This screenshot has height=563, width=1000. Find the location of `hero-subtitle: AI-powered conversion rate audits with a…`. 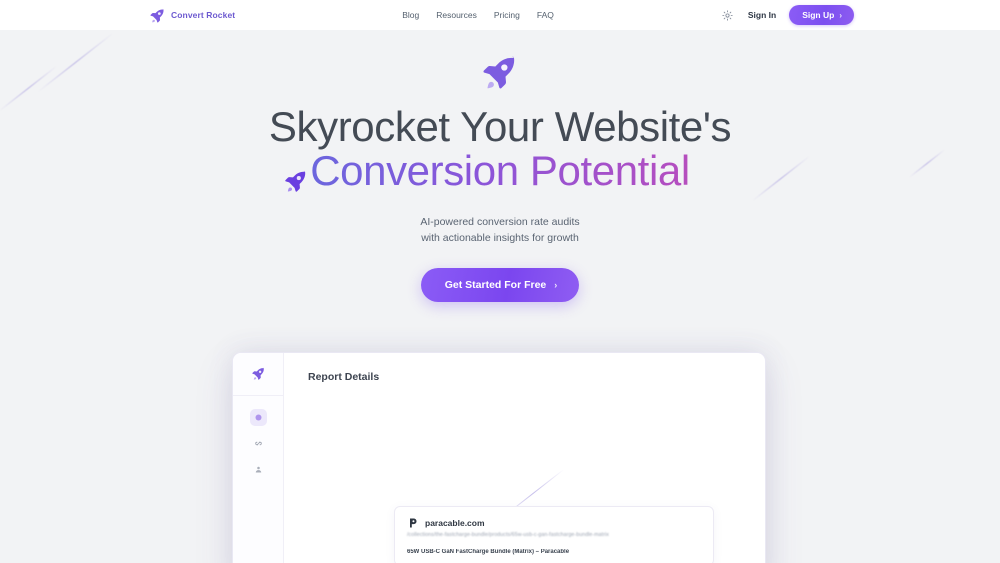

hero-subtitle: AI-powered conversion rate audits with a… is located at coordinates (500, 230).